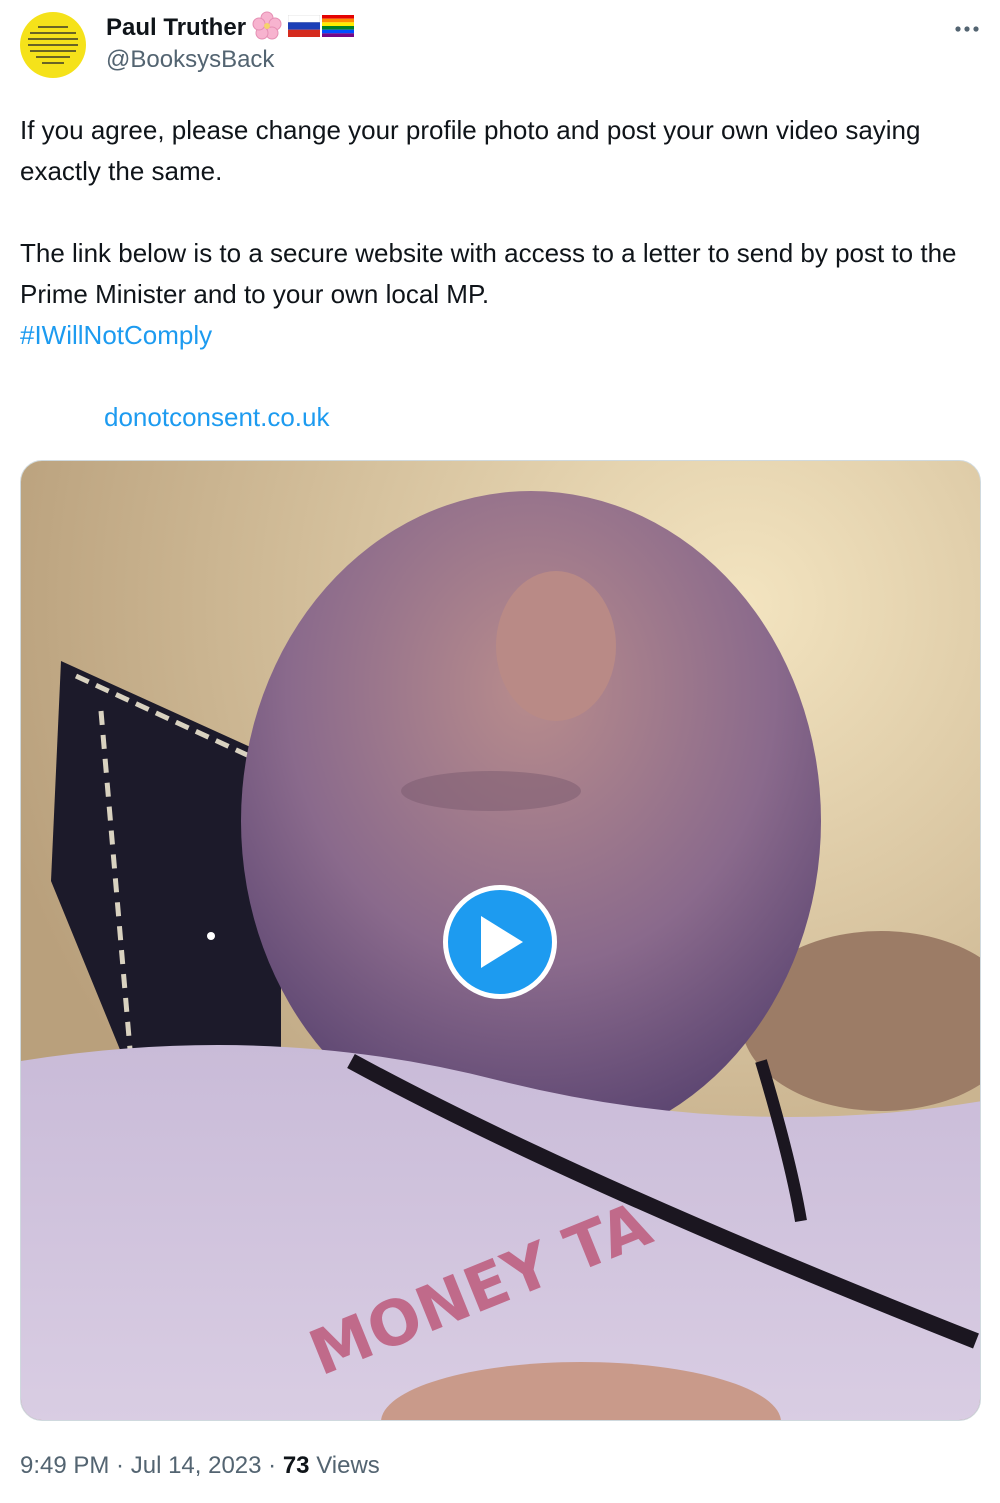 The width and height of the screenshot is (1000, 1503). I want to click on avatar, so click(53, 45).